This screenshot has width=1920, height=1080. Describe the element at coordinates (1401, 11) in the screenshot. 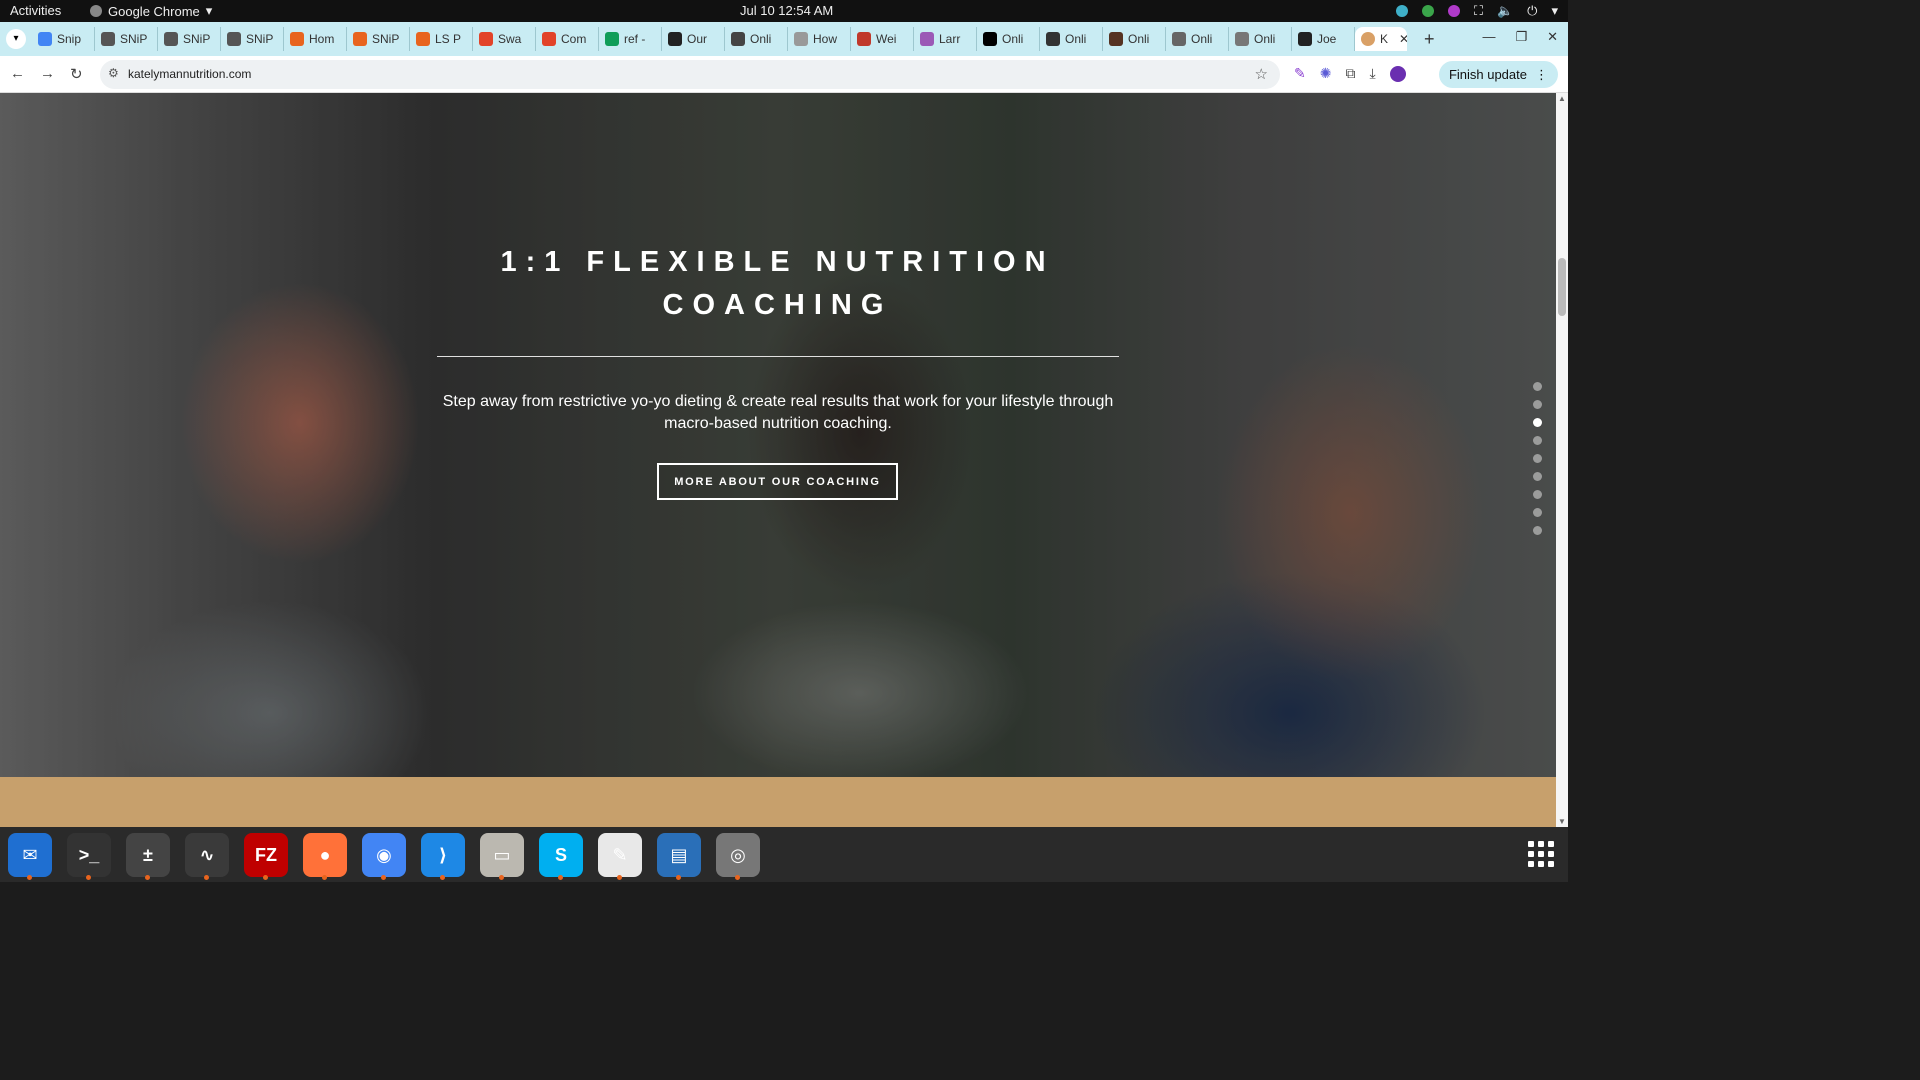

I see `tray-app-icon` at that location.